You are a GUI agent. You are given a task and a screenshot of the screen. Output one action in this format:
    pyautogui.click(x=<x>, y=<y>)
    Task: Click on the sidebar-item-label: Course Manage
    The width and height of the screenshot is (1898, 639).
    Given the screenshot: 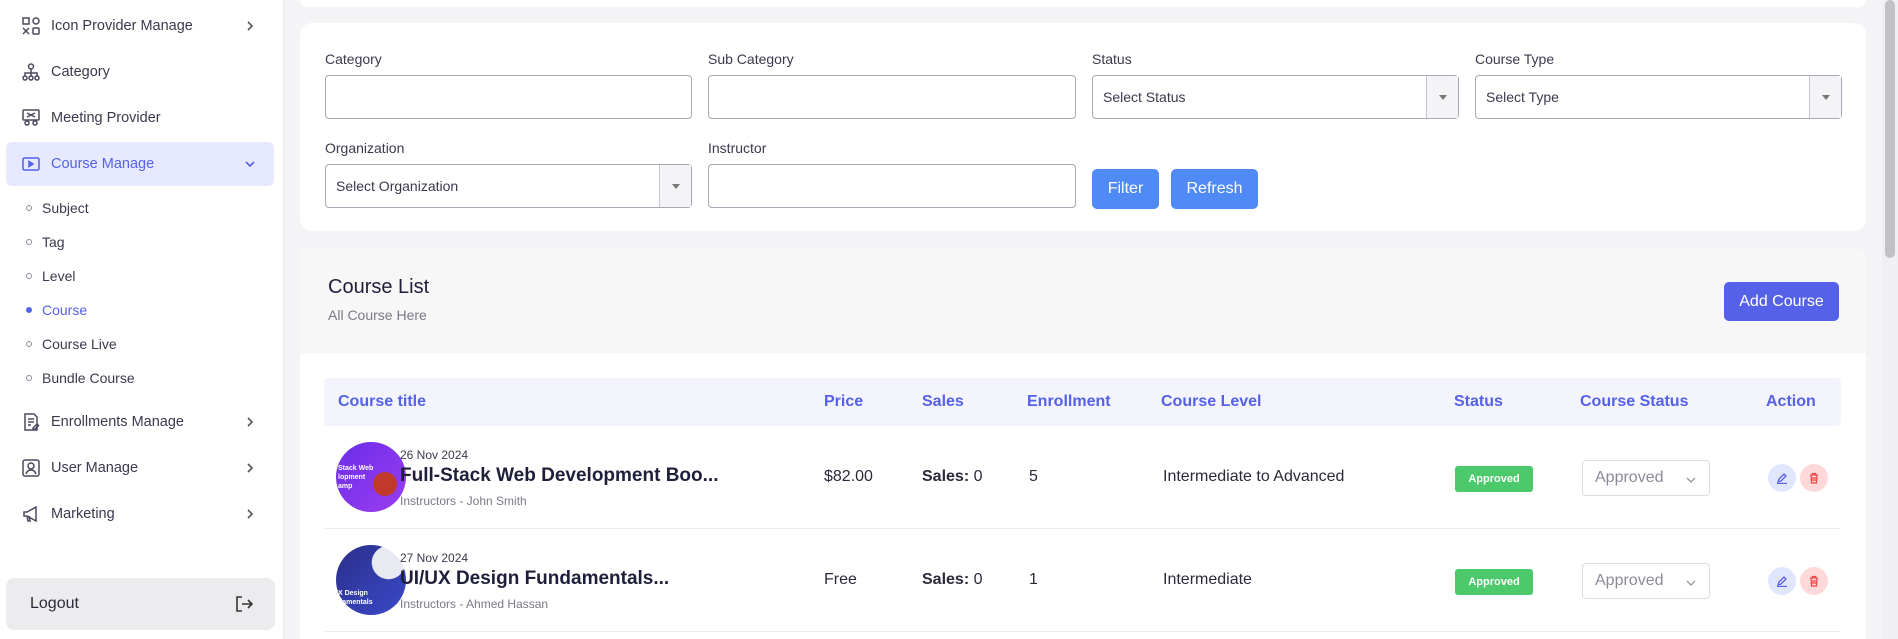 What is the action you would take?
    pyautogui.click(x=103, y=164)
    